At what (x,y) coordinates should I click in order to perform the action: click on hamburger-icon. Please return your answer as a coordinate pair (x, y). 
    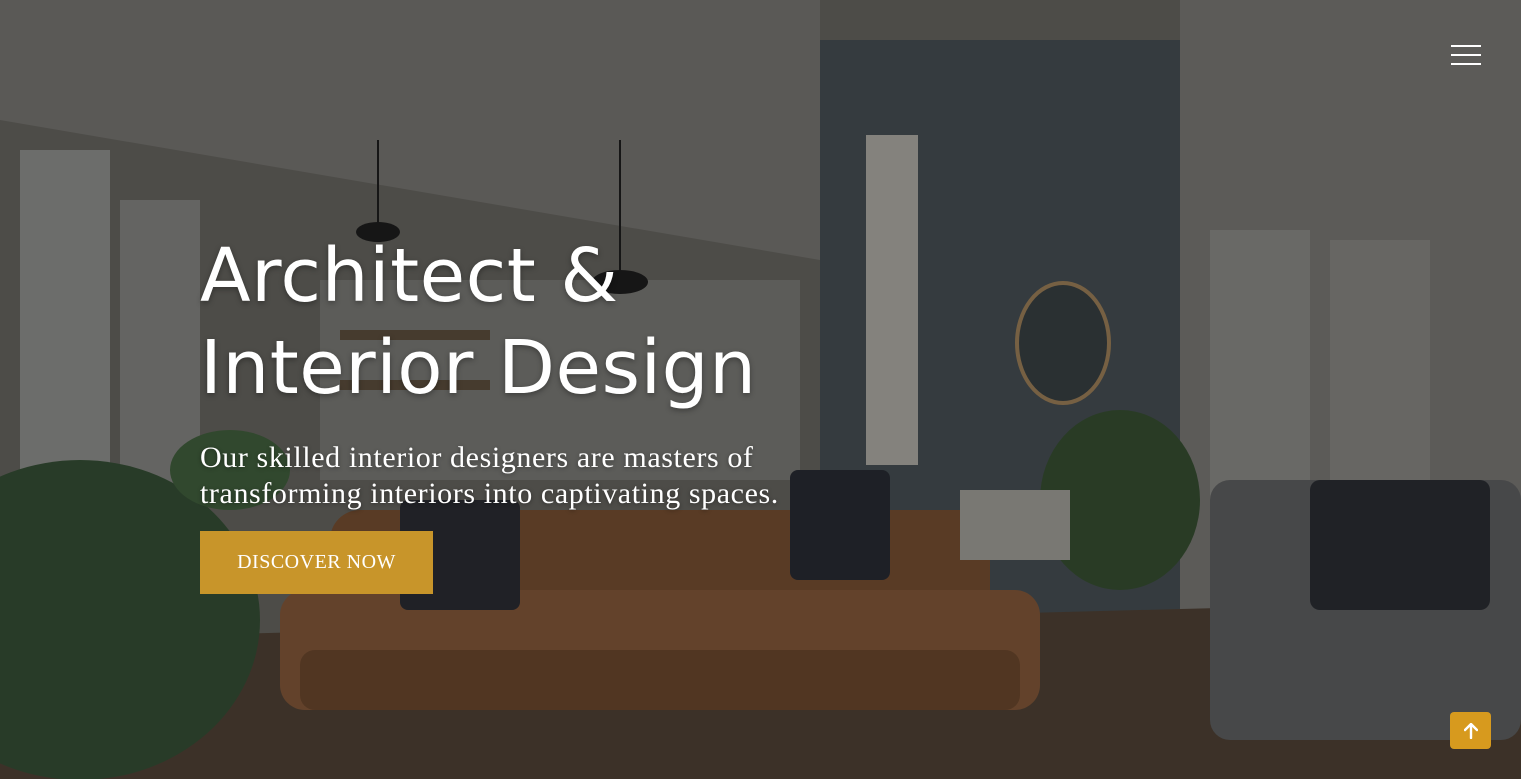
    Looking at the image, I should click on (1466, 55).